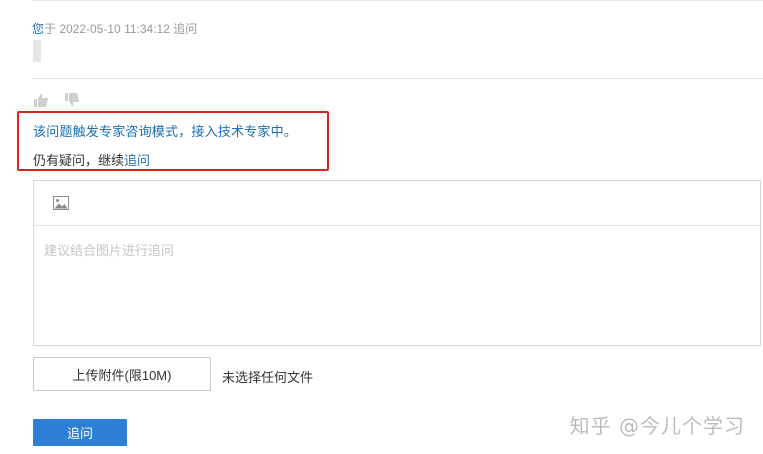  I want to click on file-status: 未选择任何文件, so click(268, 377).